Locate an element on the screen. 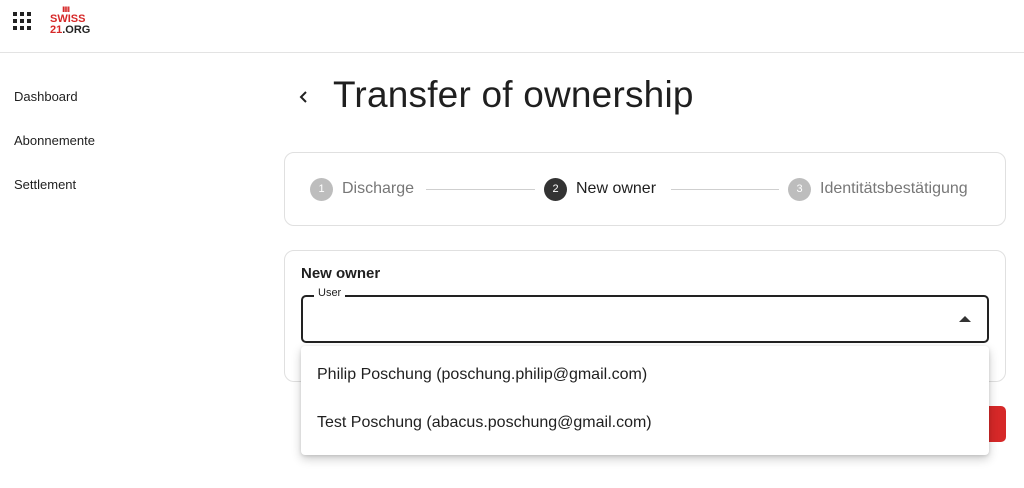 The width and height of the screenshot is (1024, 488). back-button is located at coordinates (304, 97).